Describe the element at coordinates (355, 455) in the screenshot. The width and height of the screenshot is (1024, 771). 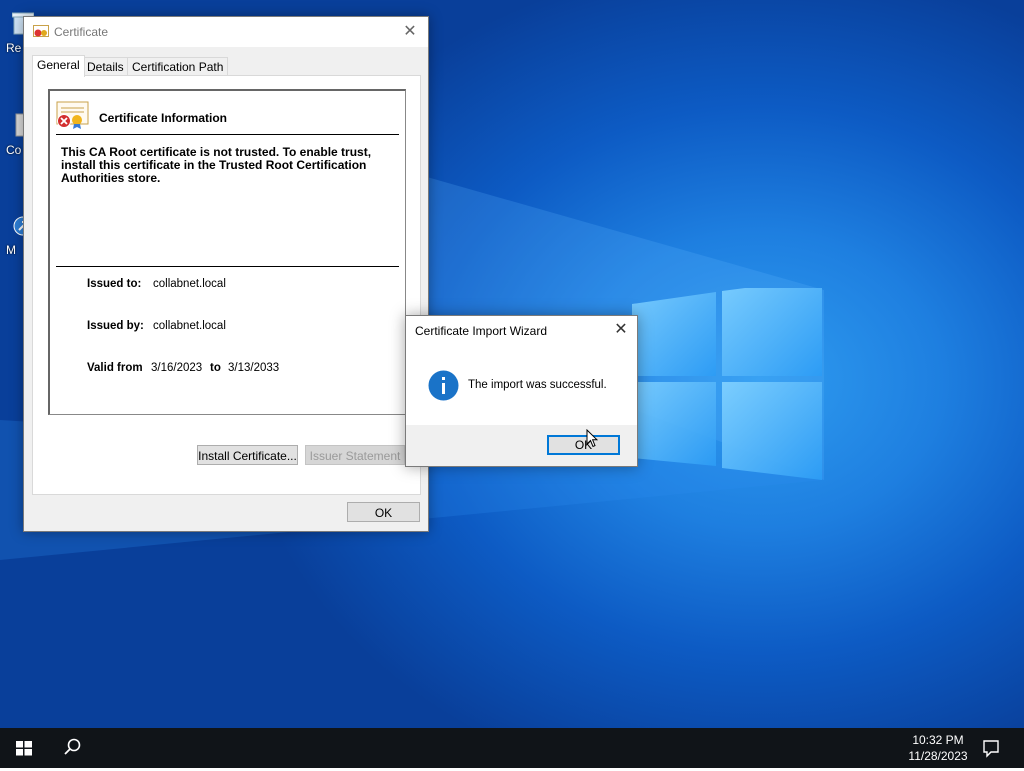
I see `issuer-statement-button: Issuer Statement` at that location.